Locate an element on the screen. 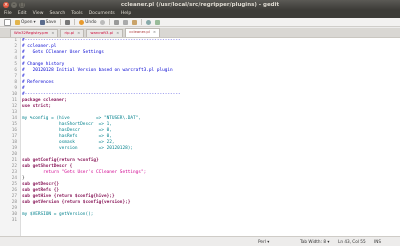  menu-documents: Documents is located at coordinates (102, 14).